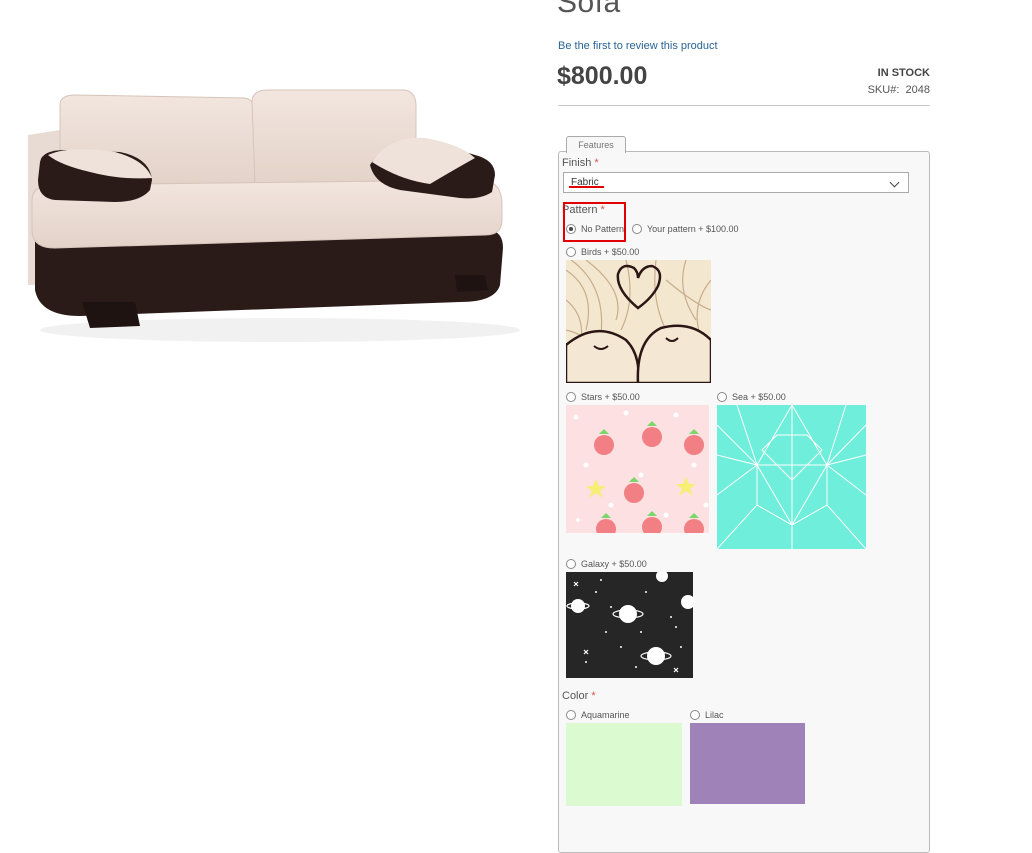 The width and height of the screenshot is (1032, 853). I want to click on finish-label: Finish *, so click(580, 163).